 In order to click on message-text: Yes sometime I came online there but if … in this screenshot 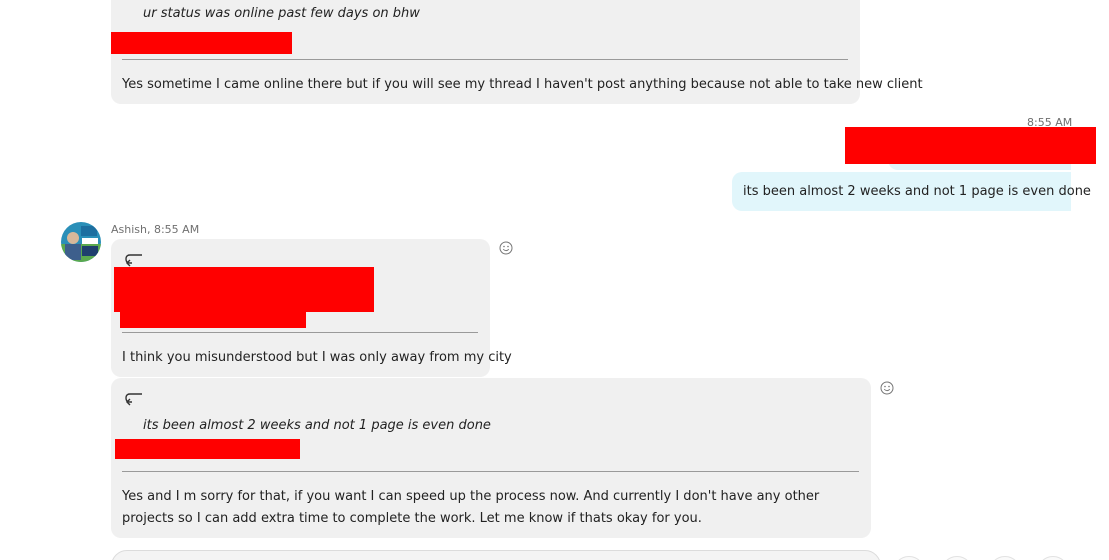, I will do `click(522, 84)`.